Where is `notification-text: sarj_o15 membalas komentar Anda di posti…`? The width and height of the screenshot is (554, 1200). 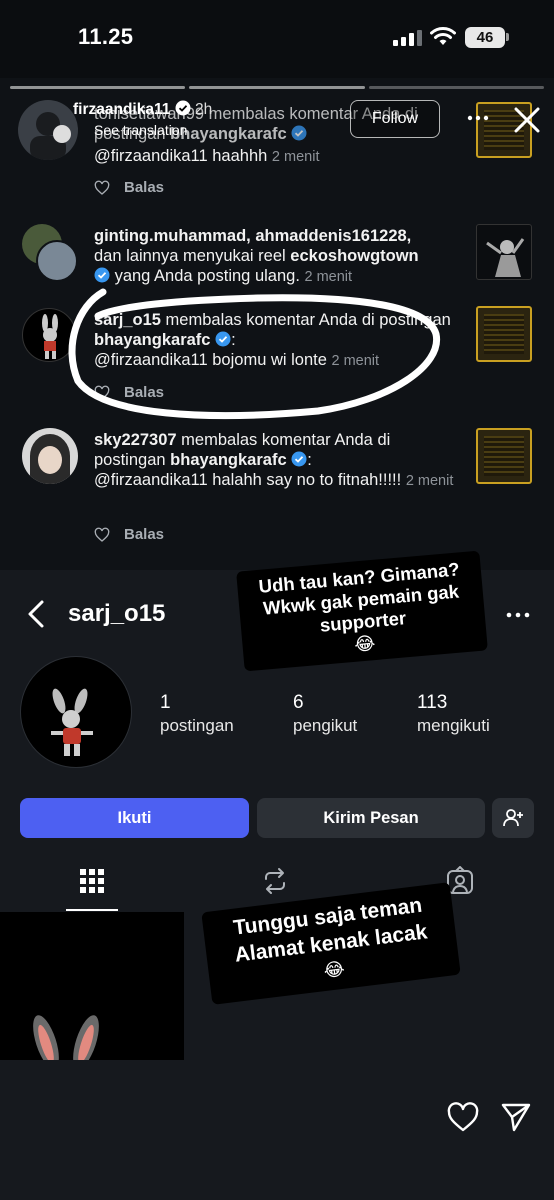 notification-text: sarj_o15 membalas komentar Anda di posti… is located at coordinates (272, 340).